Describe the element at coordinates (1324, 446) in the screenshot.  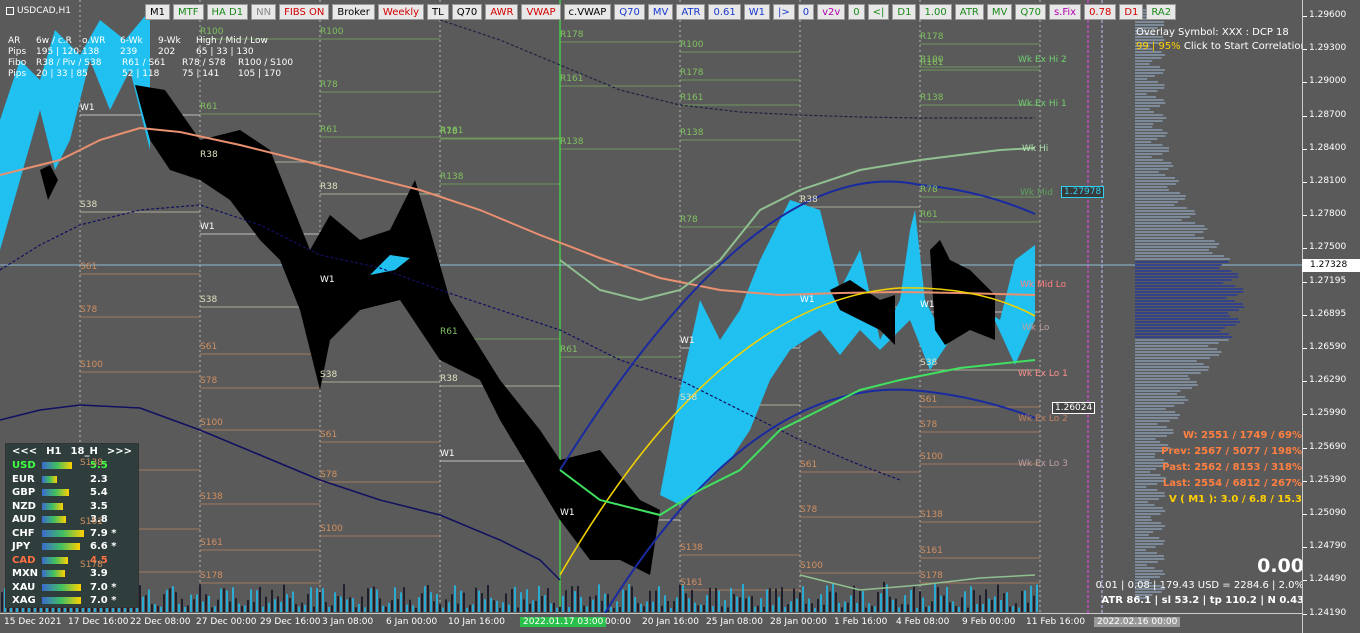
I see `price-tick-label: 1.25690` at that location.